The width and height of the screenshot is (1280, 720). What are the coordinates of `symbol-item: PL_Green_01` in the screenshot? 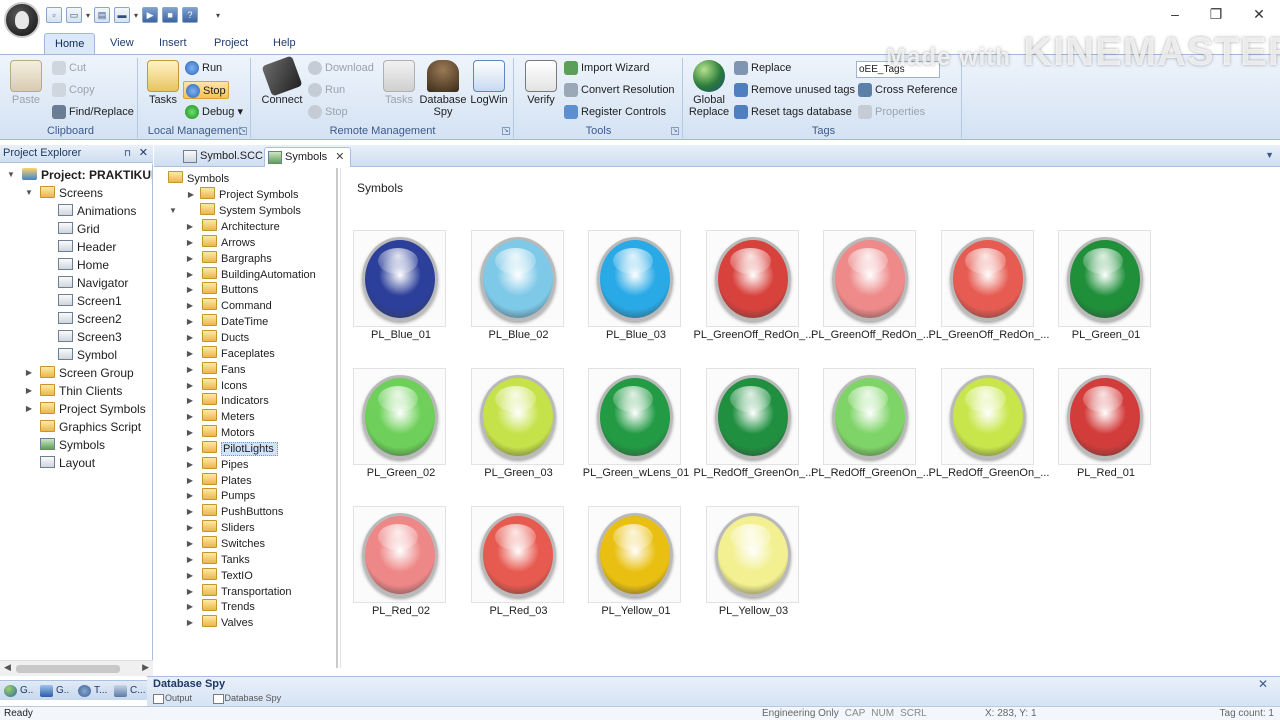 It's located at (1106, 295).